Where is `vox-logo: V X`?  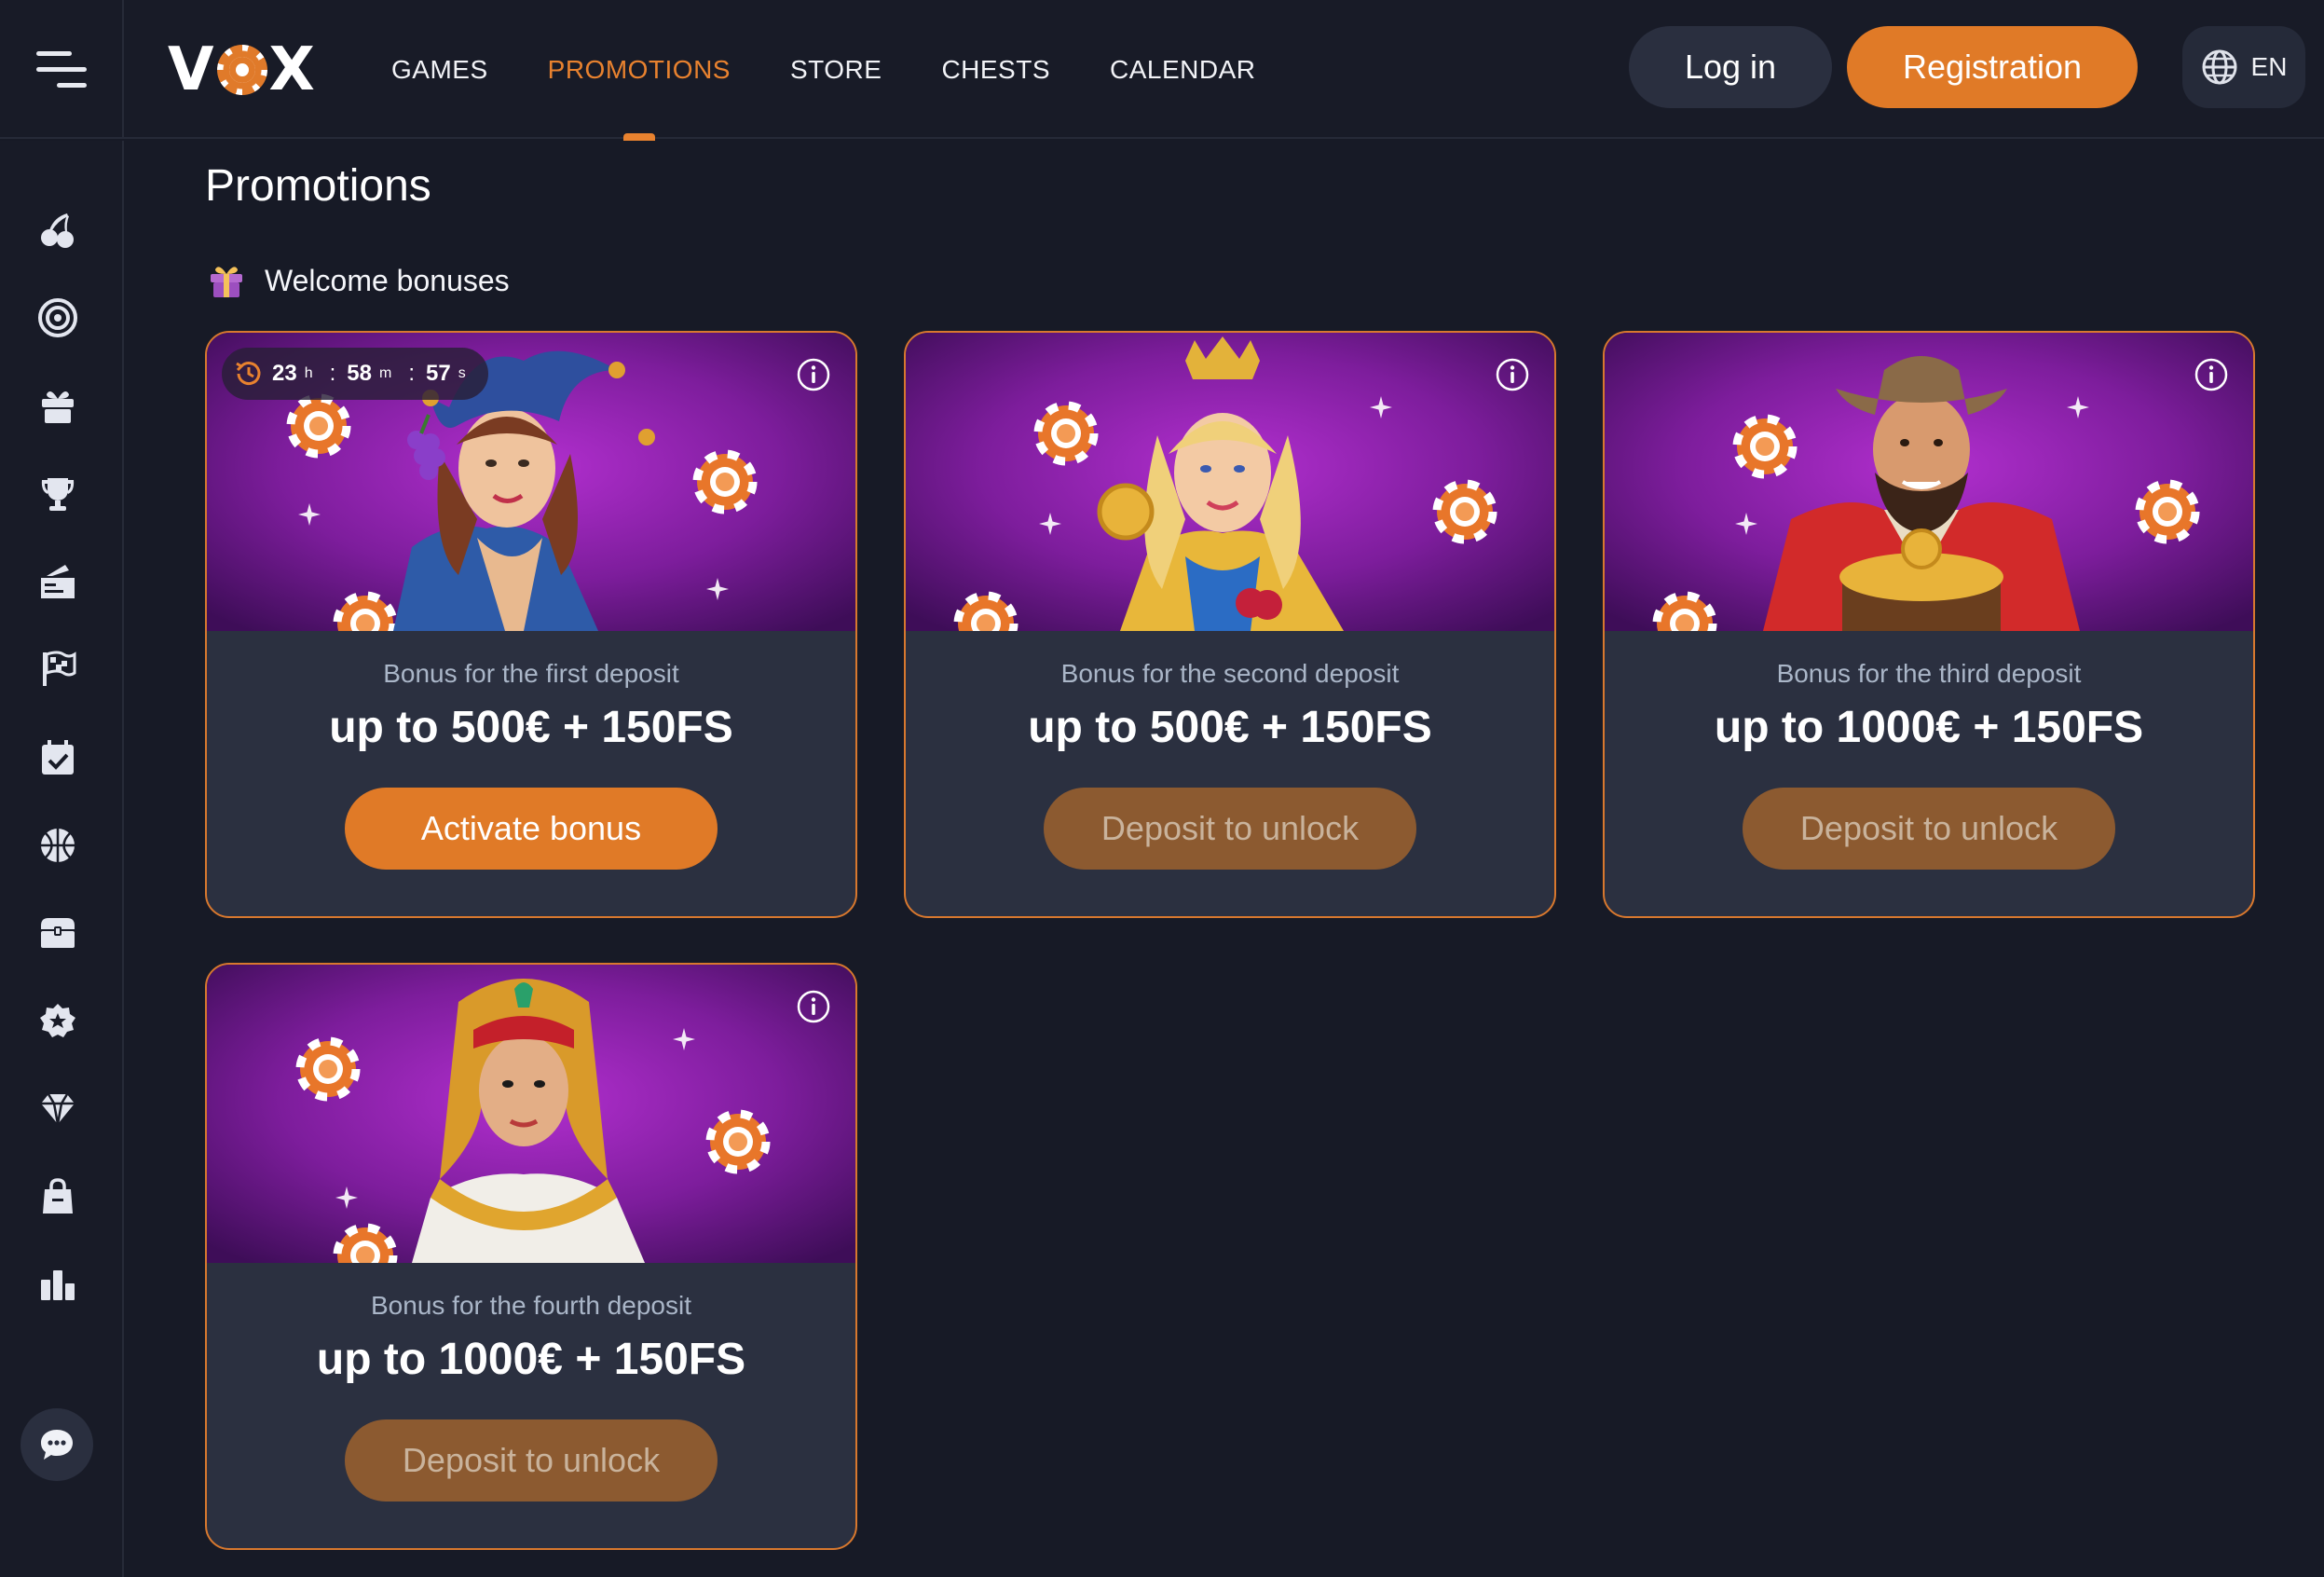
vox-logo: V X is located at coordinates (242, 69).